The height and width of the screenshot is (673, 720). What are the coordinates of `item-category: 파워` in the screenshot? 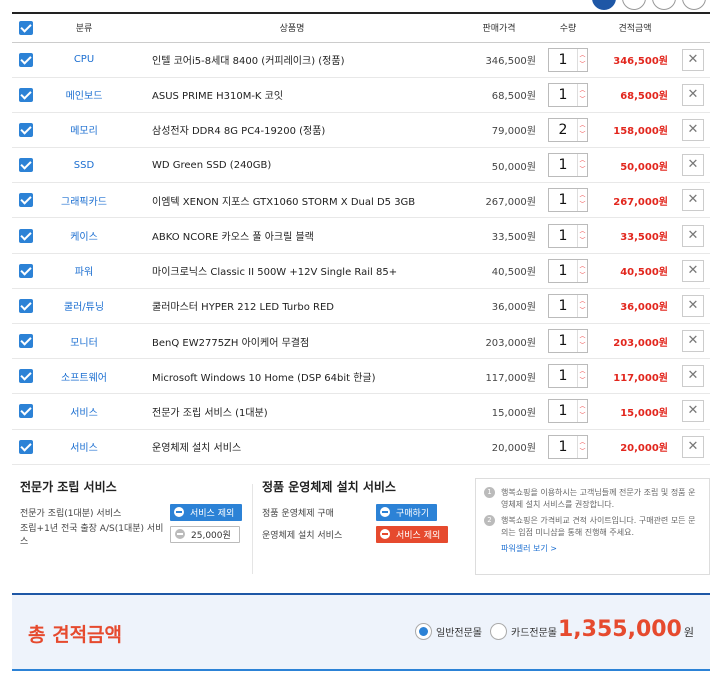 It's located at (84, 271).